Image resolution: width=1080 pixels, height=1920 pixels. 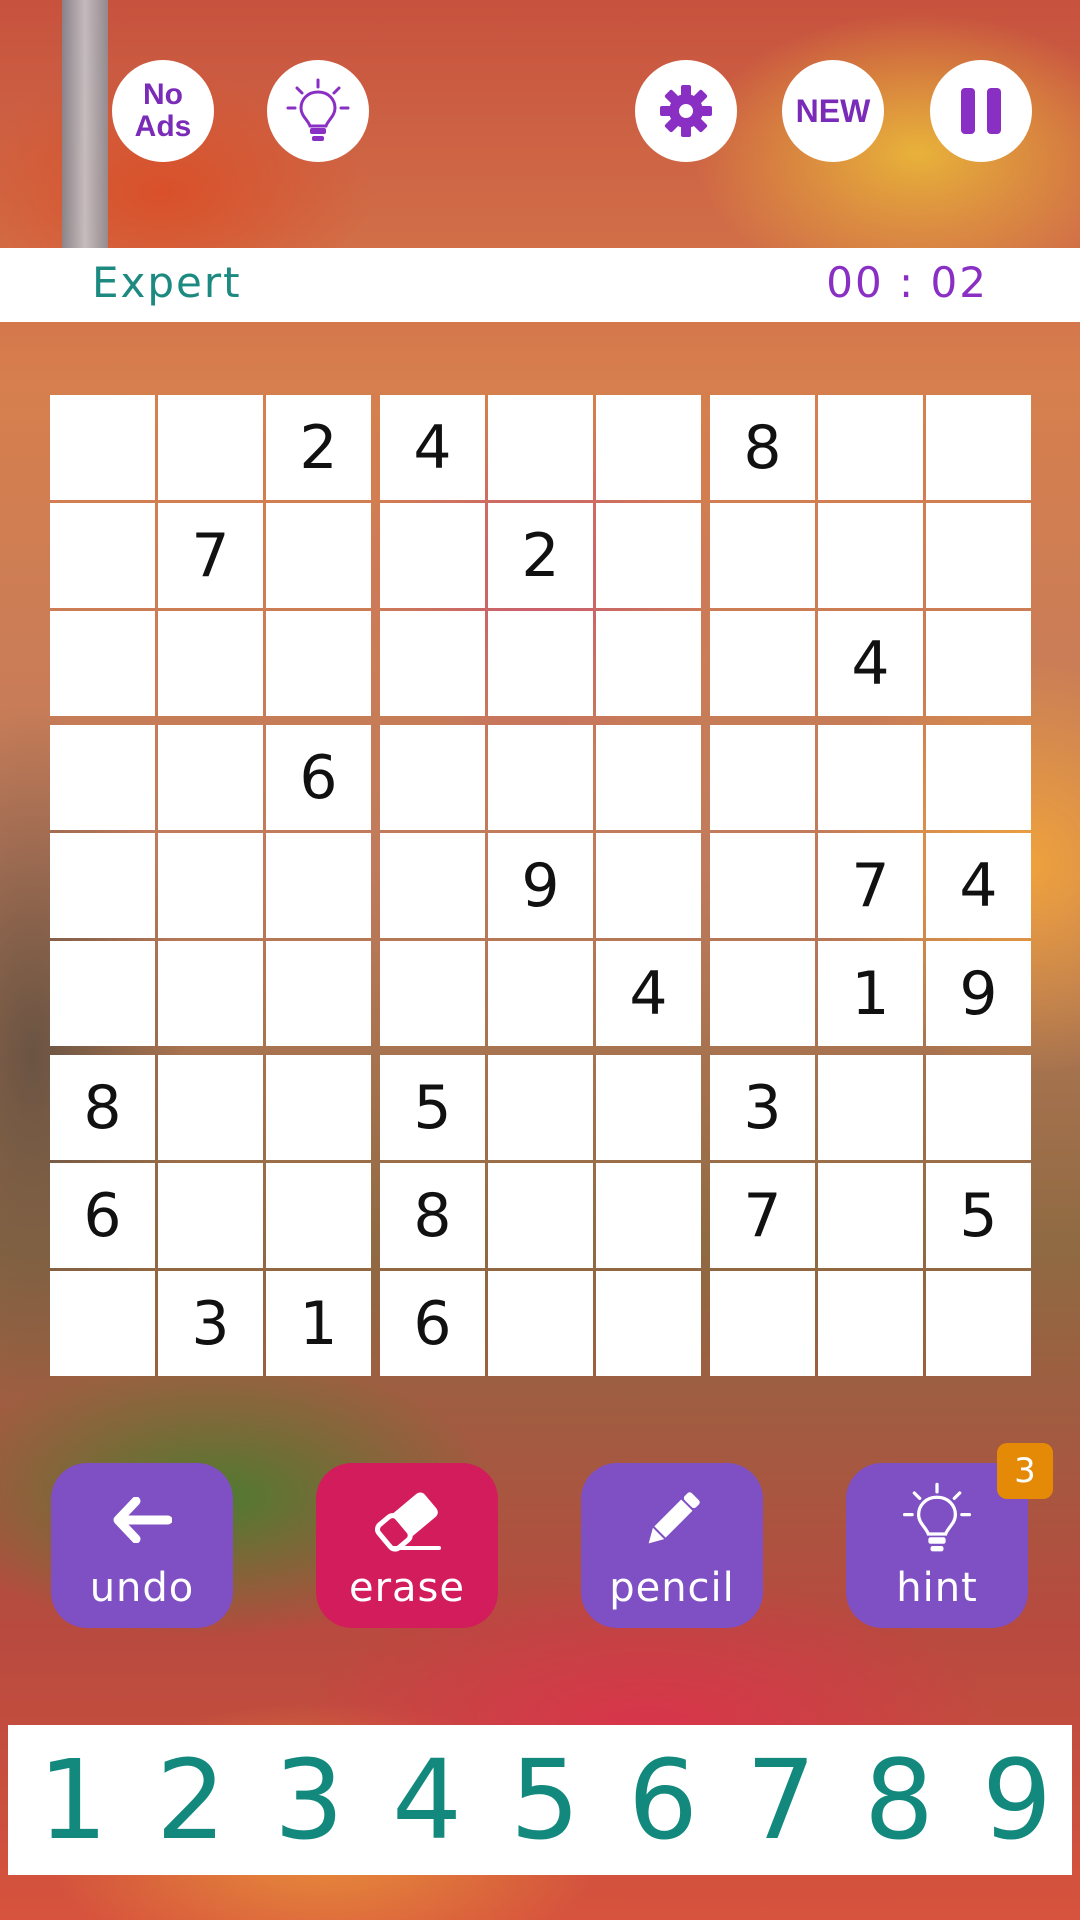 I want to click on number-key-8: 8, so click(x=899, y=1800).